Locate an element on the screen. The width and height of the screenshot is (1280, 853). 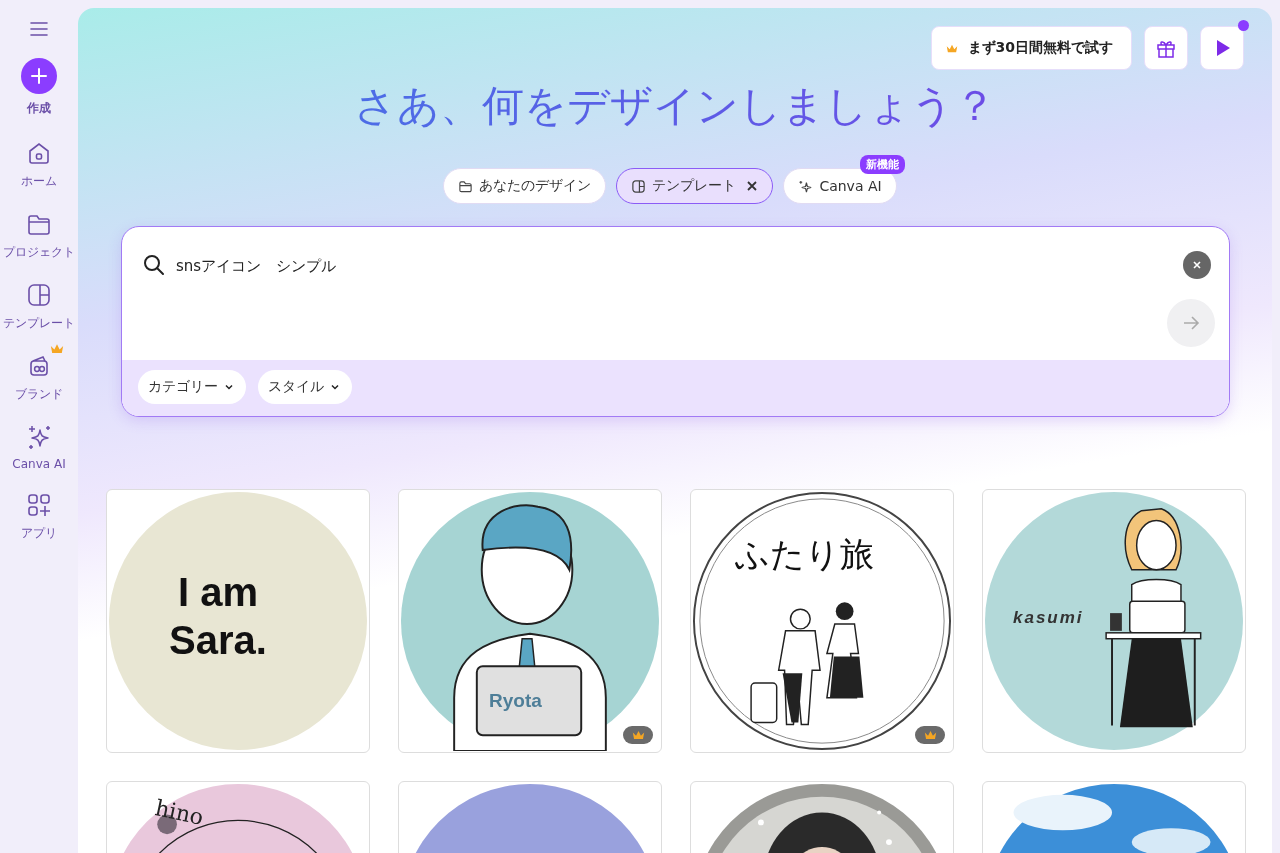
sidebar-item: プロジェクト is located at coordinates (39, 230).